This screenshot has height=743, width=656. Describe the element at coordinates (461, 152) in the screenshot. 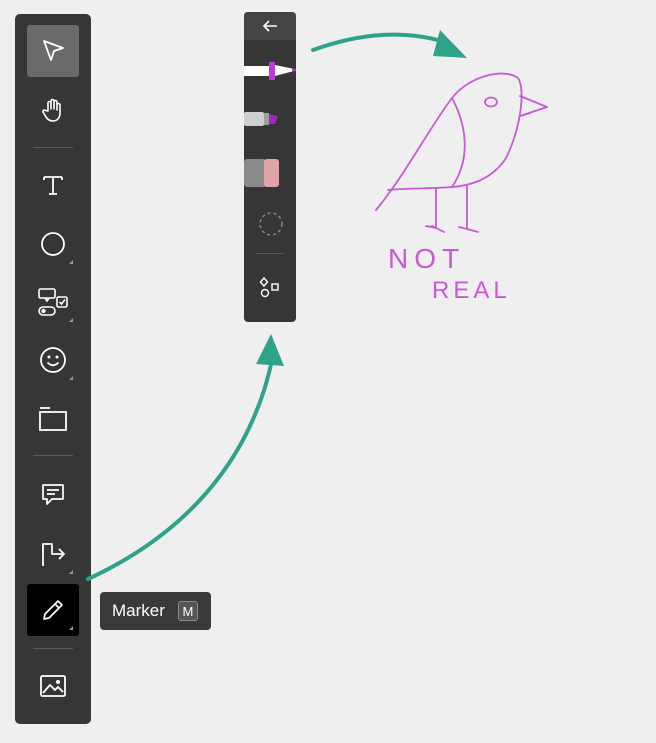

I see `bird-drawing` at that location.